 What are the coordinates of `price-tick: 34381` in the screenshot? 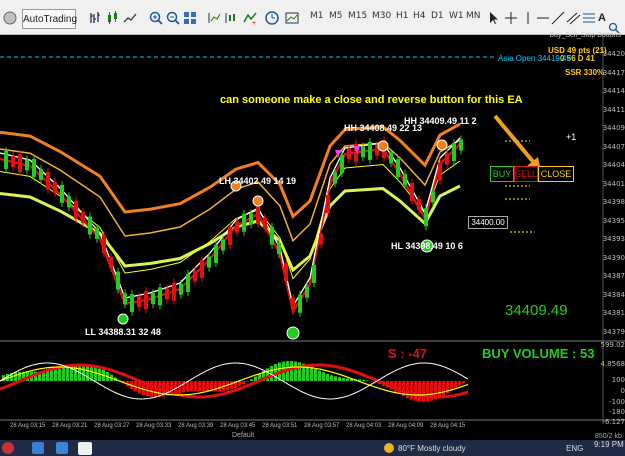 It's located at (613, 313).